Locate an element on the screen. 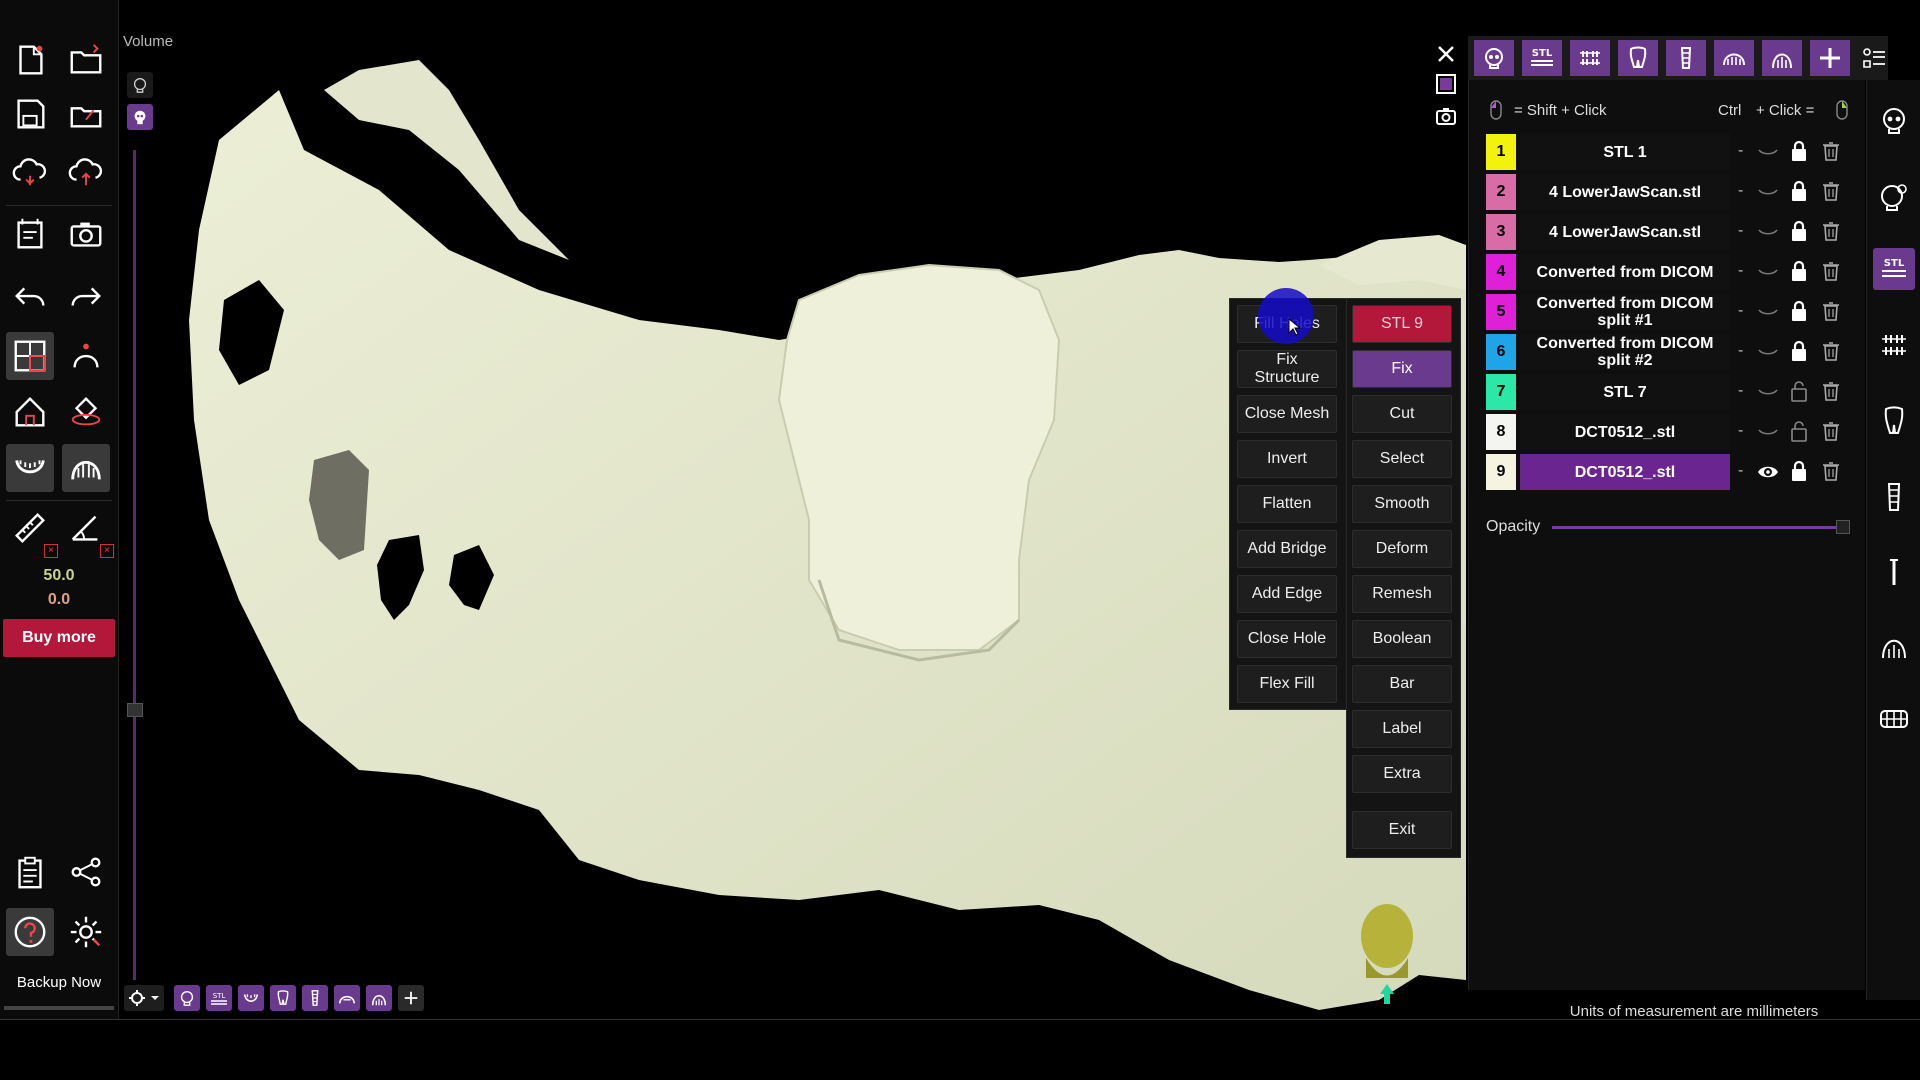  bottom-skull-icon is located at coordinates (187, 998).